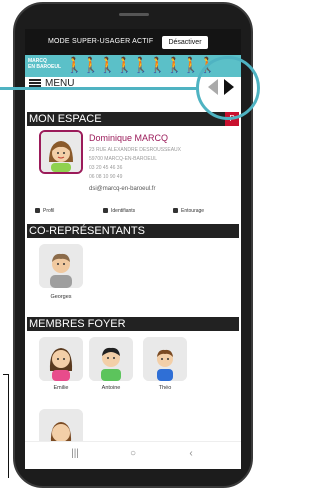  Describe the element at coordinates (185, 42) in the screenshot. I see `deactivate-button: Désactiver` at that location.